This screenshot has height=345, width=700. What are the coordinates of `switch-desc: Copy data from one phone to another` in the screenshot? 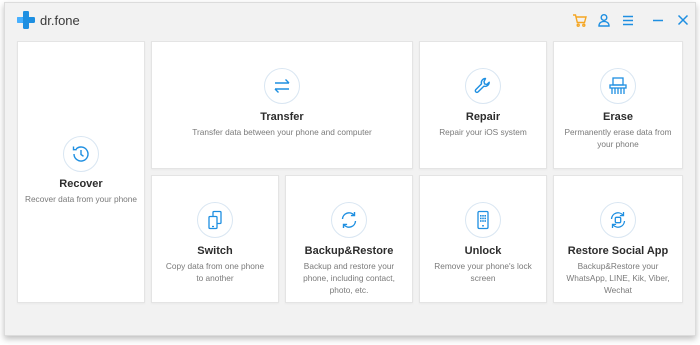 It's located at (215, 272).